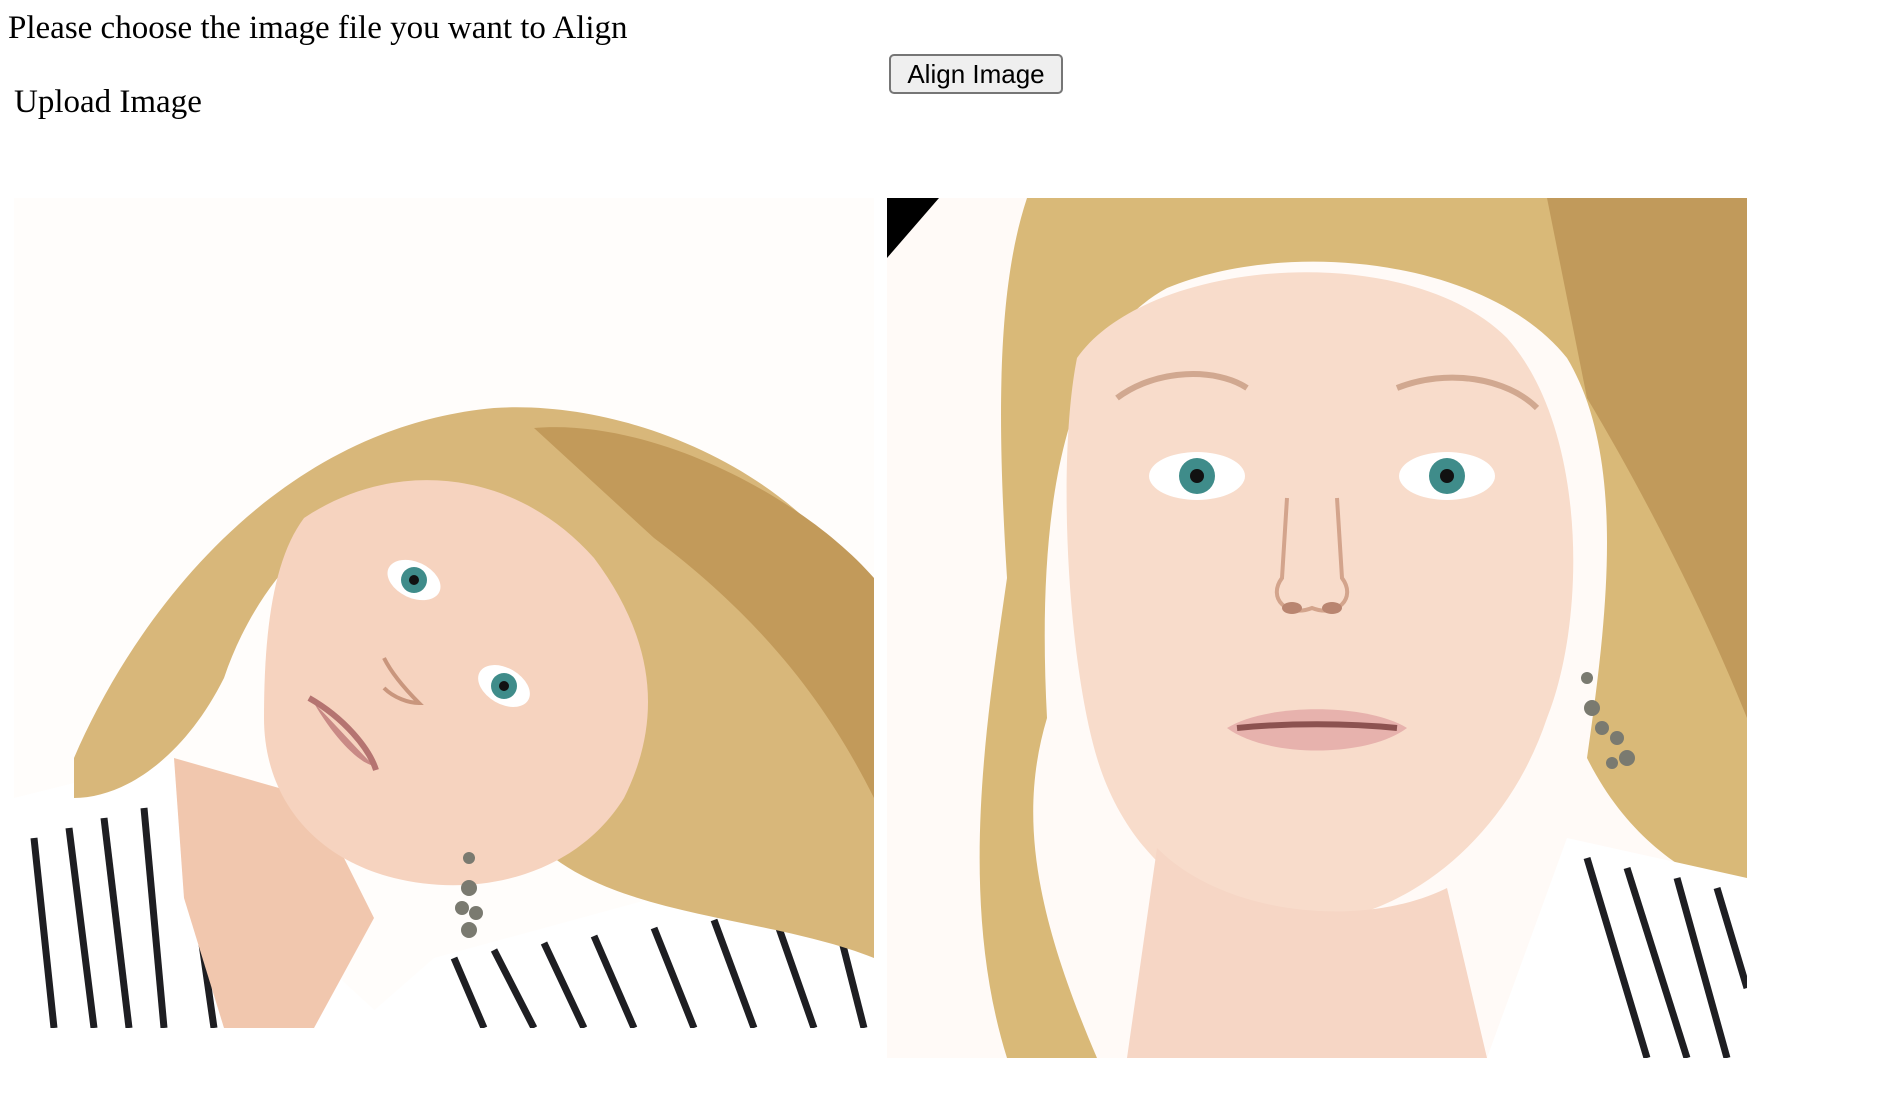  What do you see at coordinates (976, 74) in the screenshot?
I see `align-image-button: Align Image` at bounding box center [976, 74].